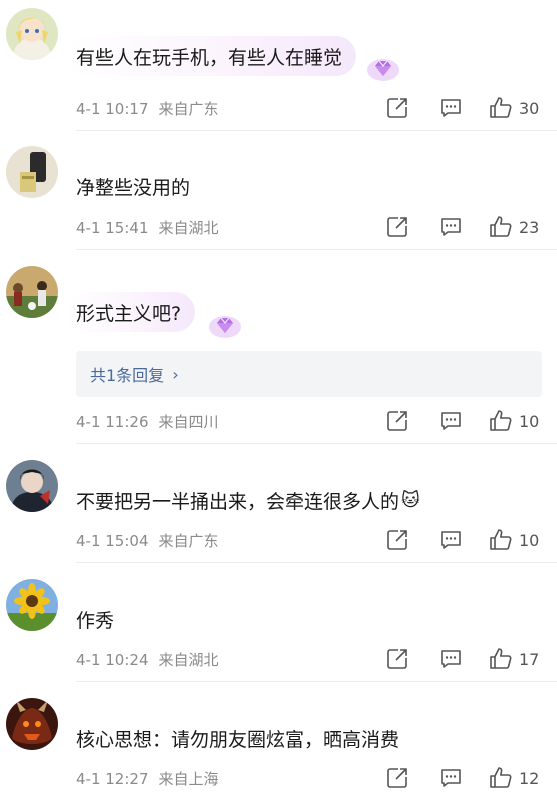 This screenshot has height=800, width=557. Describe the element at coordinates (410, 500) in the screenshot. I see `cat-emoji-icon: 🐱` at that location.